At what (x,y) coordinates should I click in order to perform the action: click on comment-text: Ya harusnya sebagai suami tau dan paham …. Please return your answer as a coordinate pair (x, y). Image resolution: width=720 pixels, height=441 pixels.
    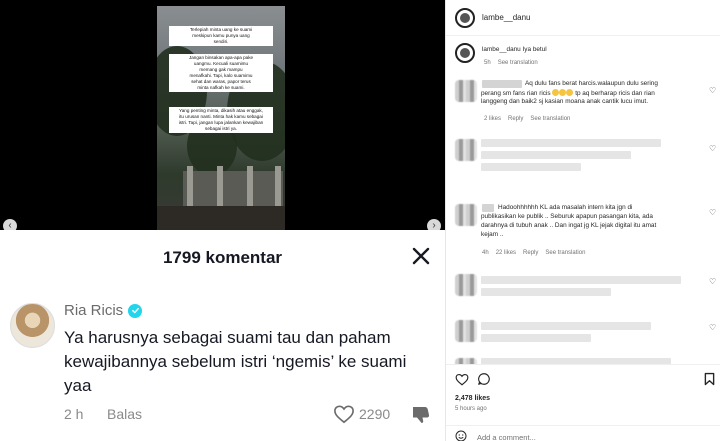
    Looking at the image, I should click on (235, 361).